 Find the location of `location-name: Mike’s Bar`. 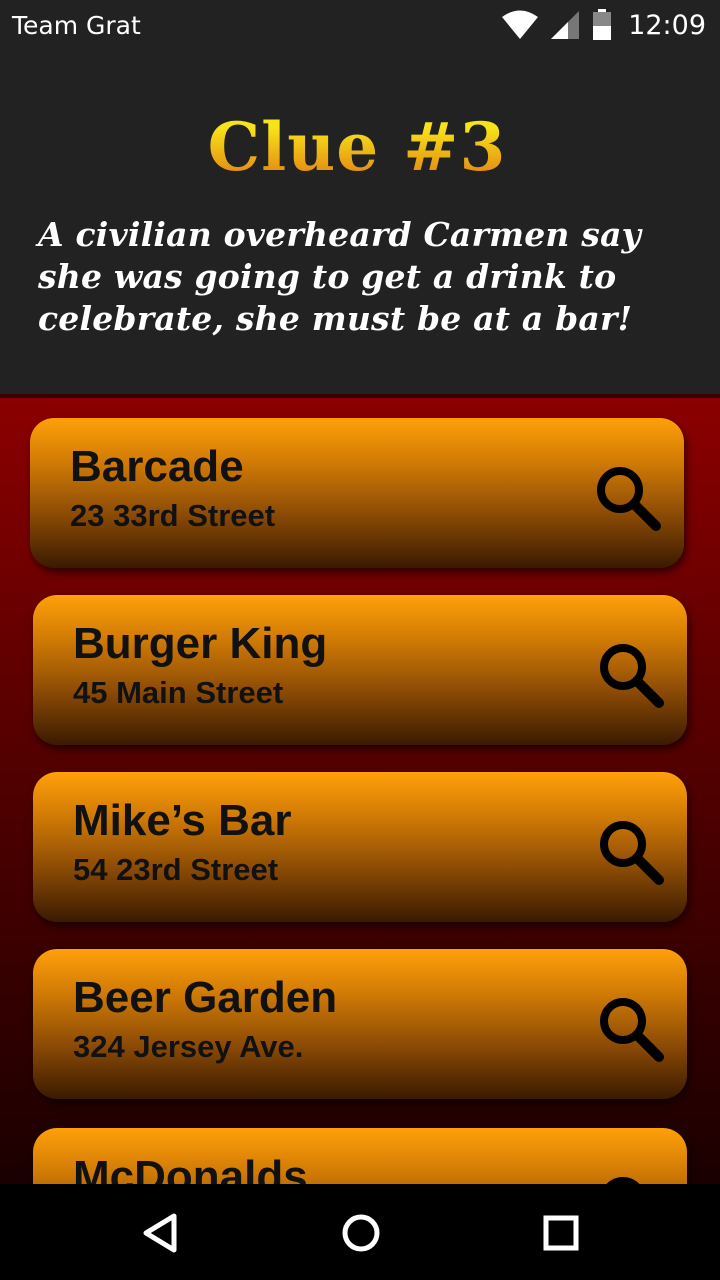

location-name: Mike’s Bar is located at coordinates (182, 820).